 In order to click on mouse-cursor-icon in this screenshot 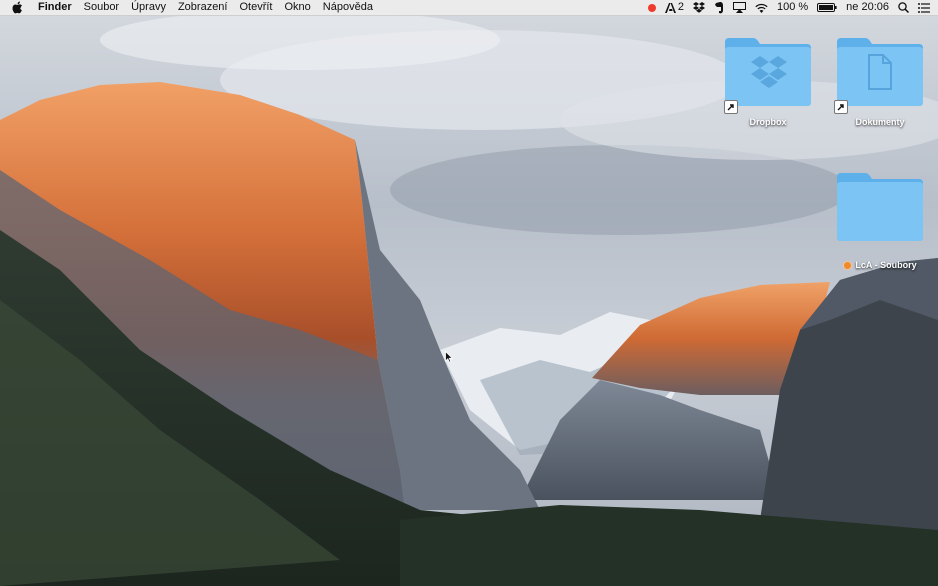, I will do `click(449, 357)`.